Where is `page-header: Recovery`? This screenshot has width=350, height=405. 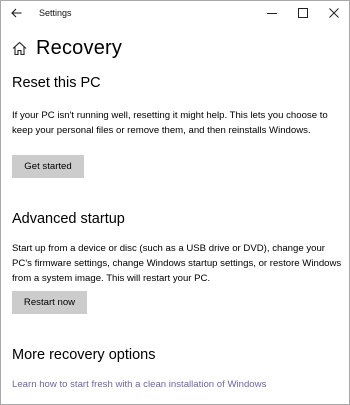
page-header: Recovery is located at coordinates (67, 48).